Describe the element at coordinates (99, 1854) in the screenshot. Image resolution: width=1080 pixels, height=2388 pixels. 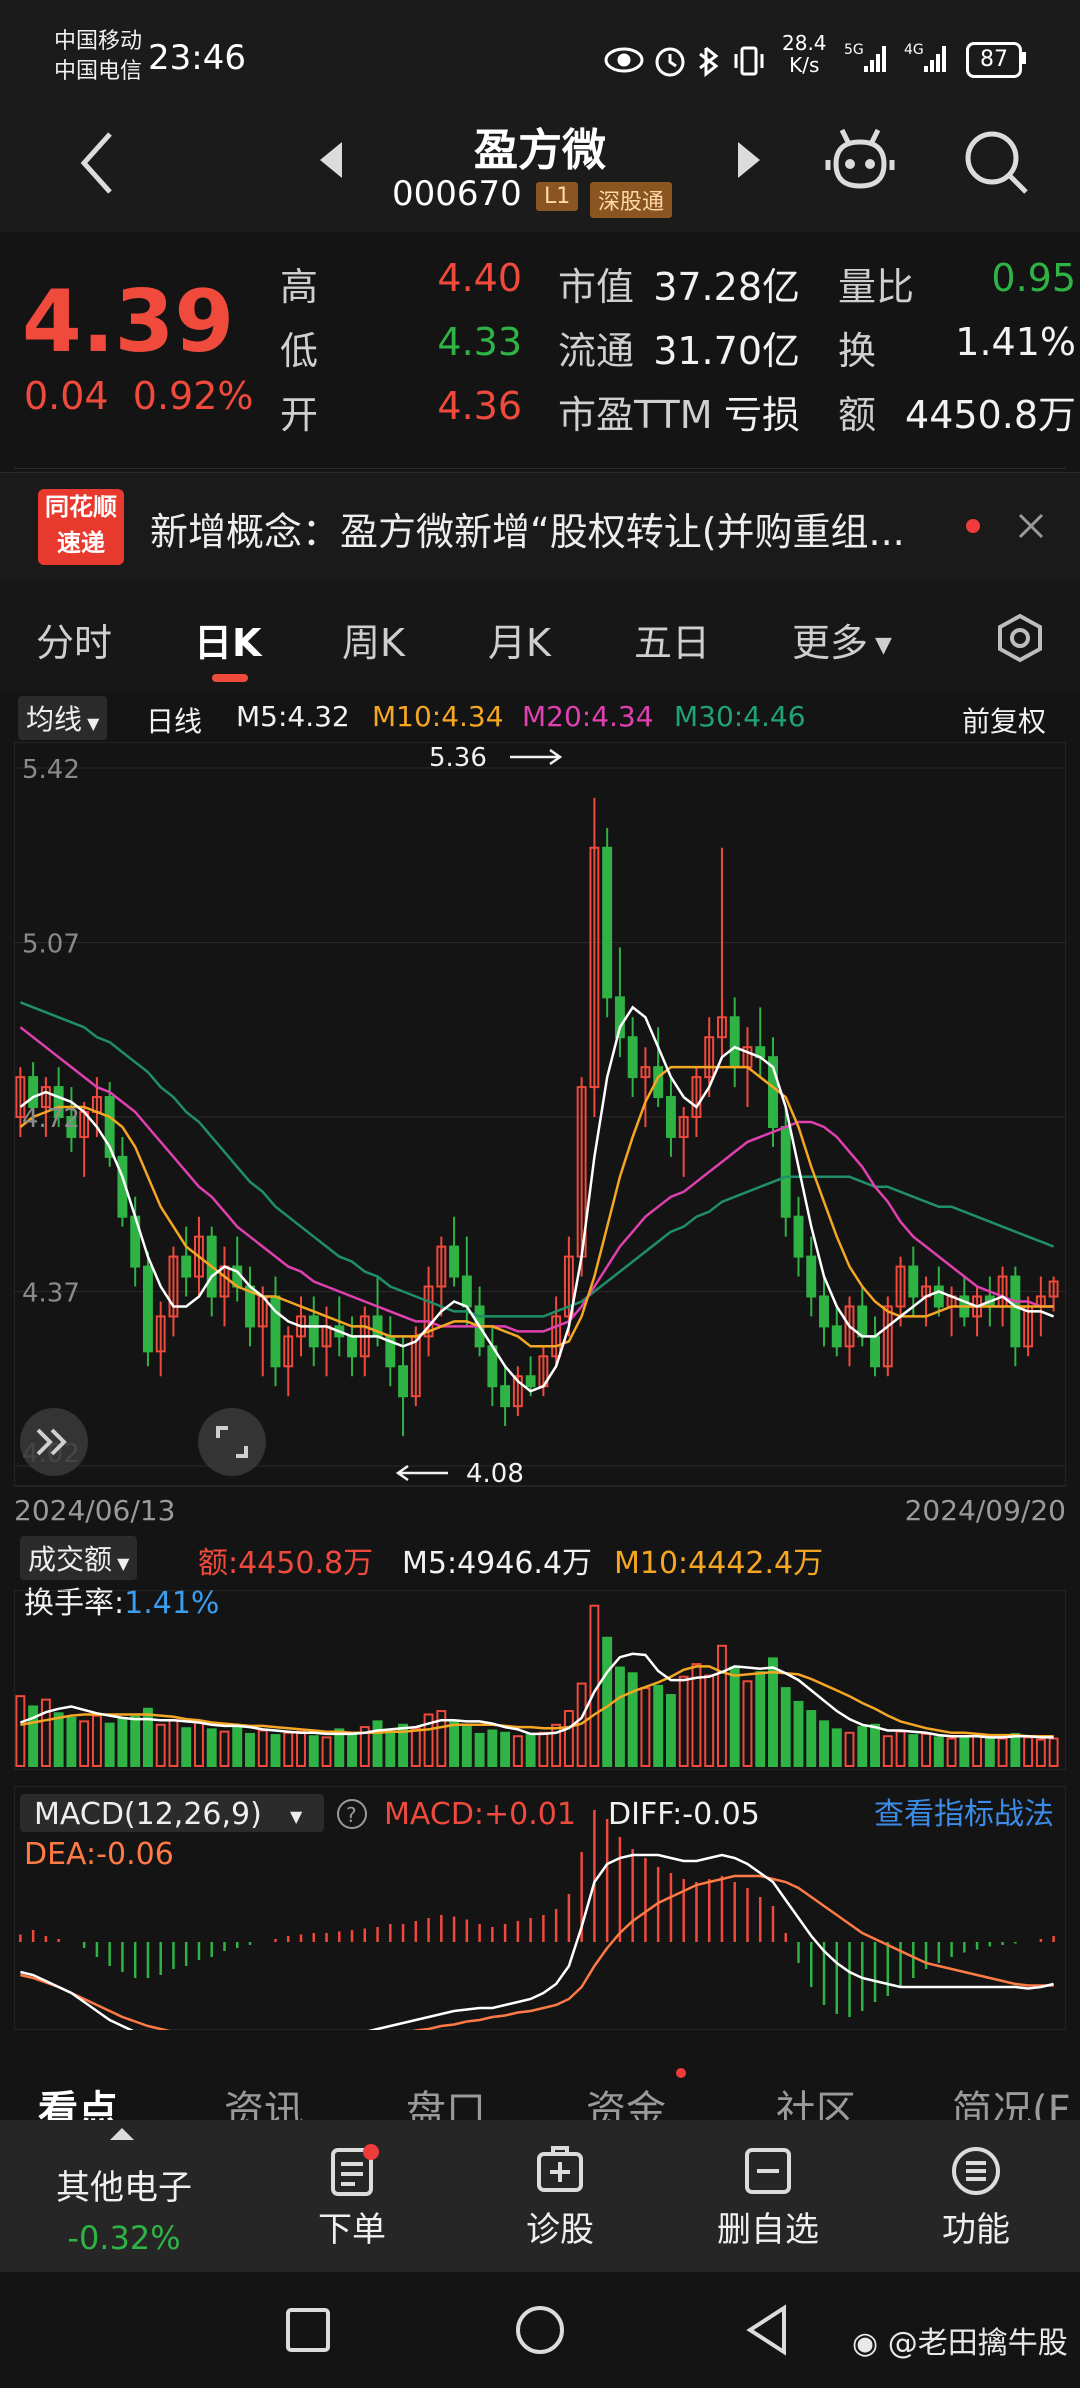
I see `dea-value: DEA:-0.06` at that location.